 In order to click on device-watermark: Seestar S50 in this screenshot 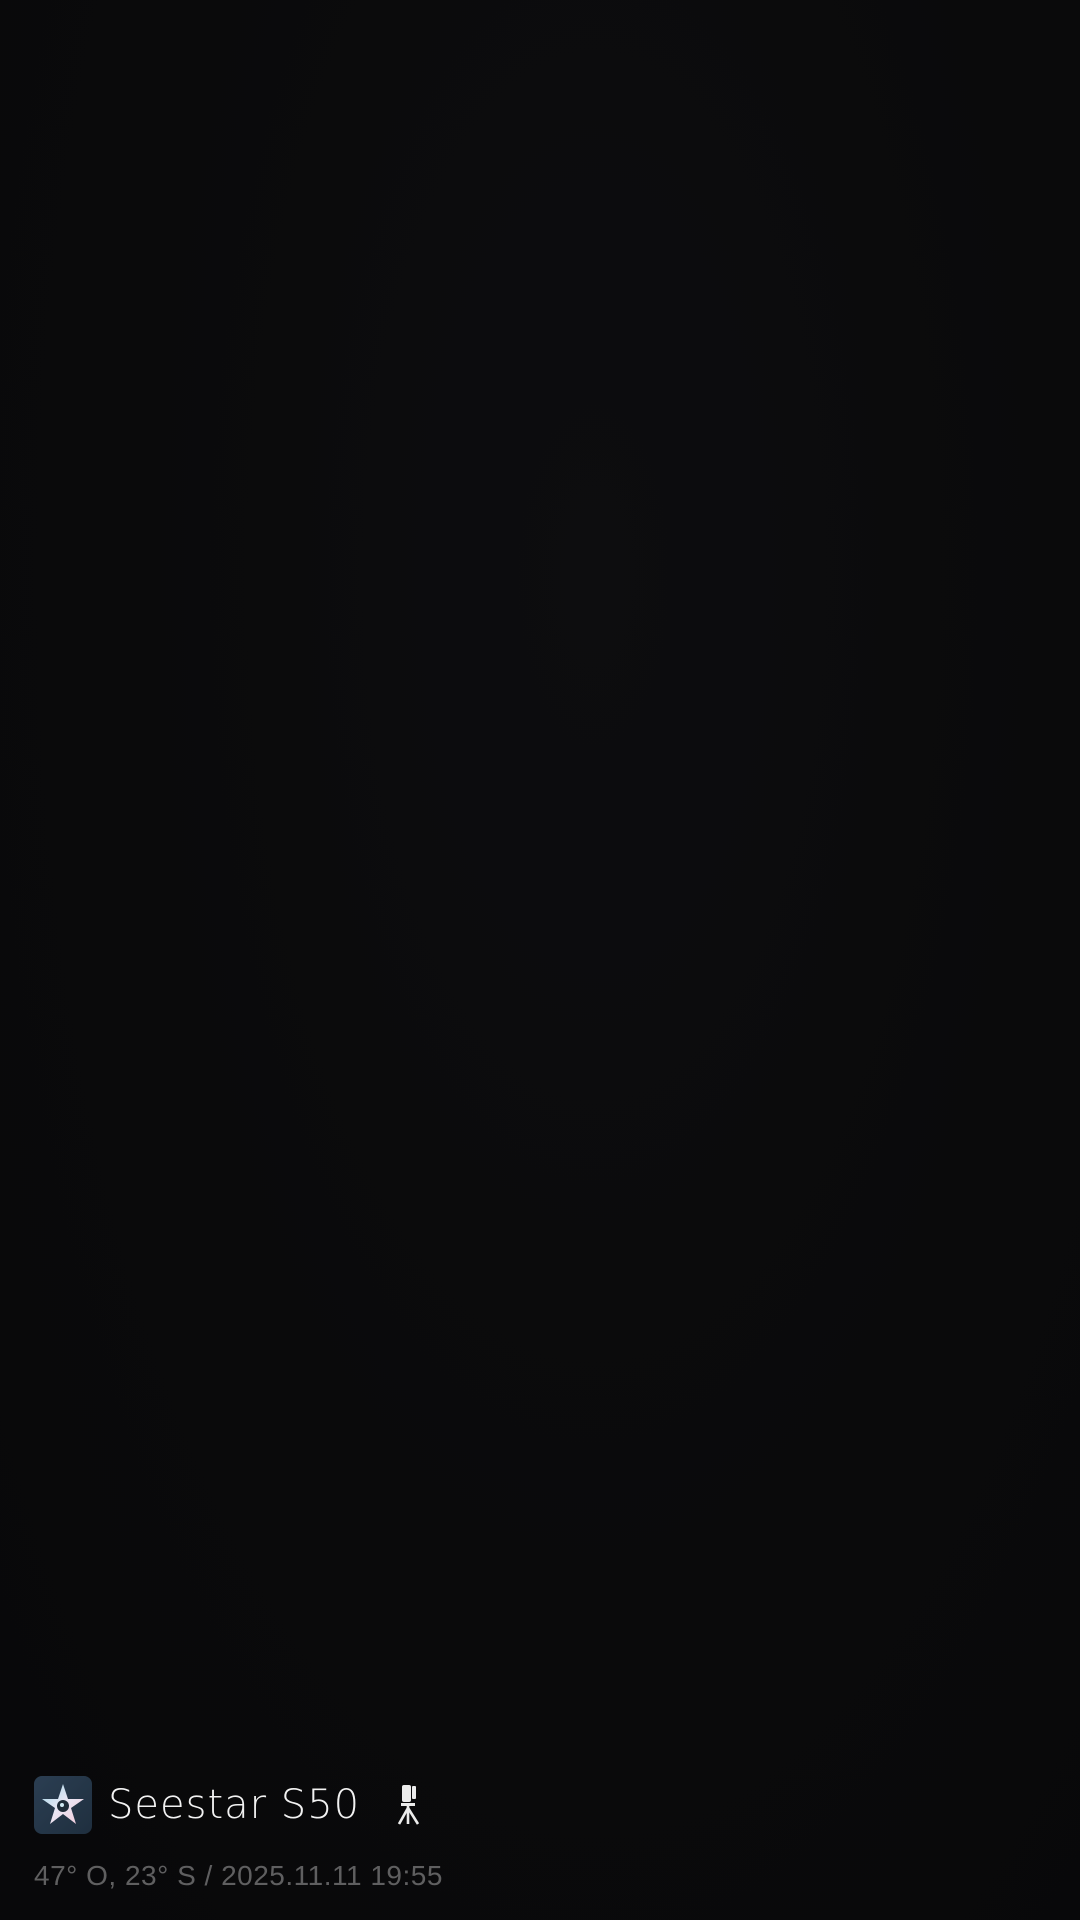, I will do `click(228, 1805)`.